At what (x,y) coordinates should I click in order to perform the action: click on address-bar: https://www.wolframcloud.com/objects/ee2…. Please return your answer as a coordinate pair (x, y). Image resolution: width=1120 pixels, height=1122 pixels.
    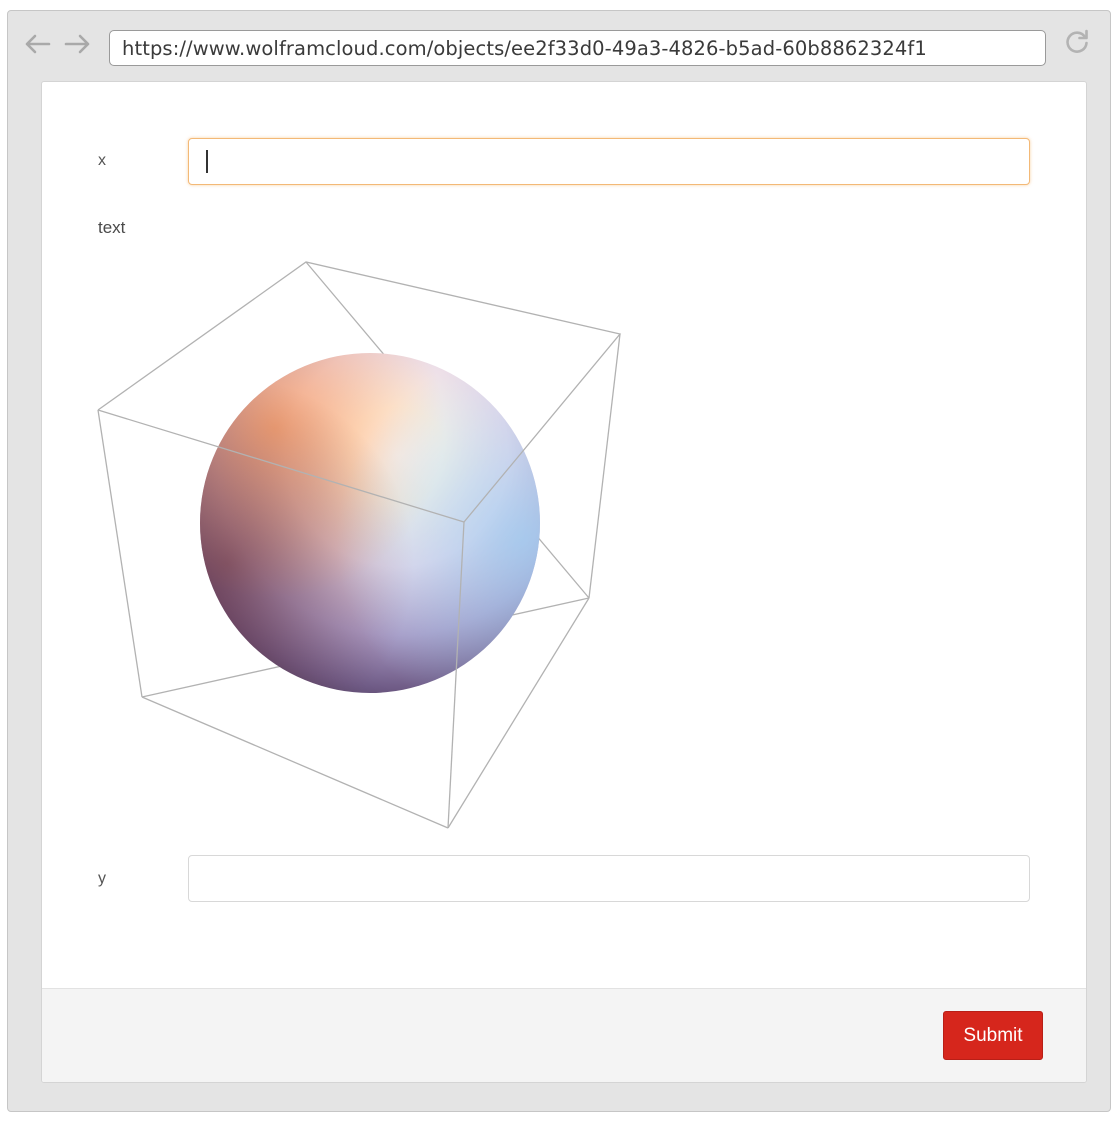
    Looking at the image, I should click on (577, 48).